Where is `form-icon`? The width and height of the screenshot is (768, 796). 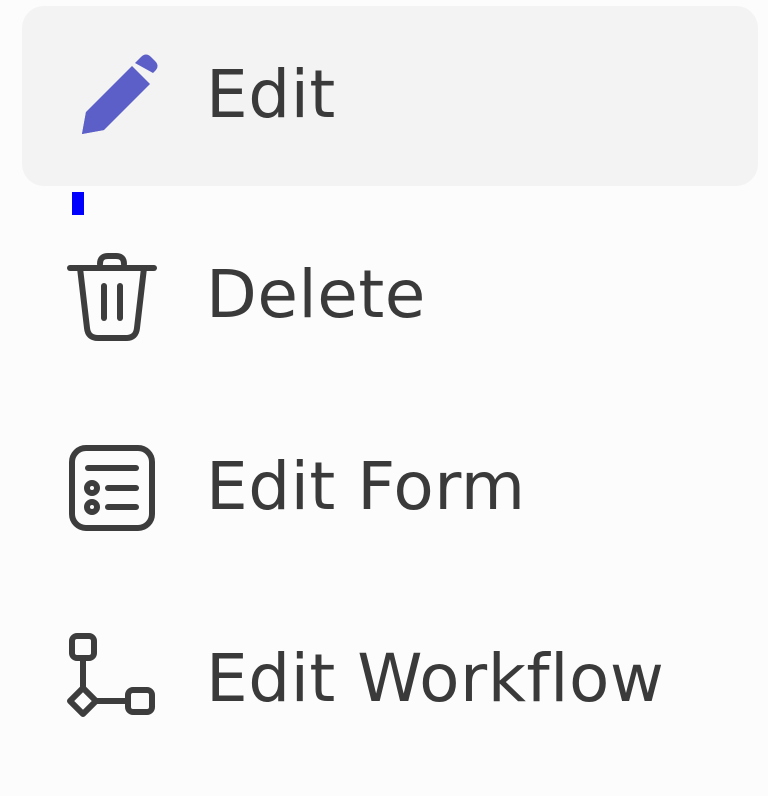 form-icon is located at coordinates (112, 488).